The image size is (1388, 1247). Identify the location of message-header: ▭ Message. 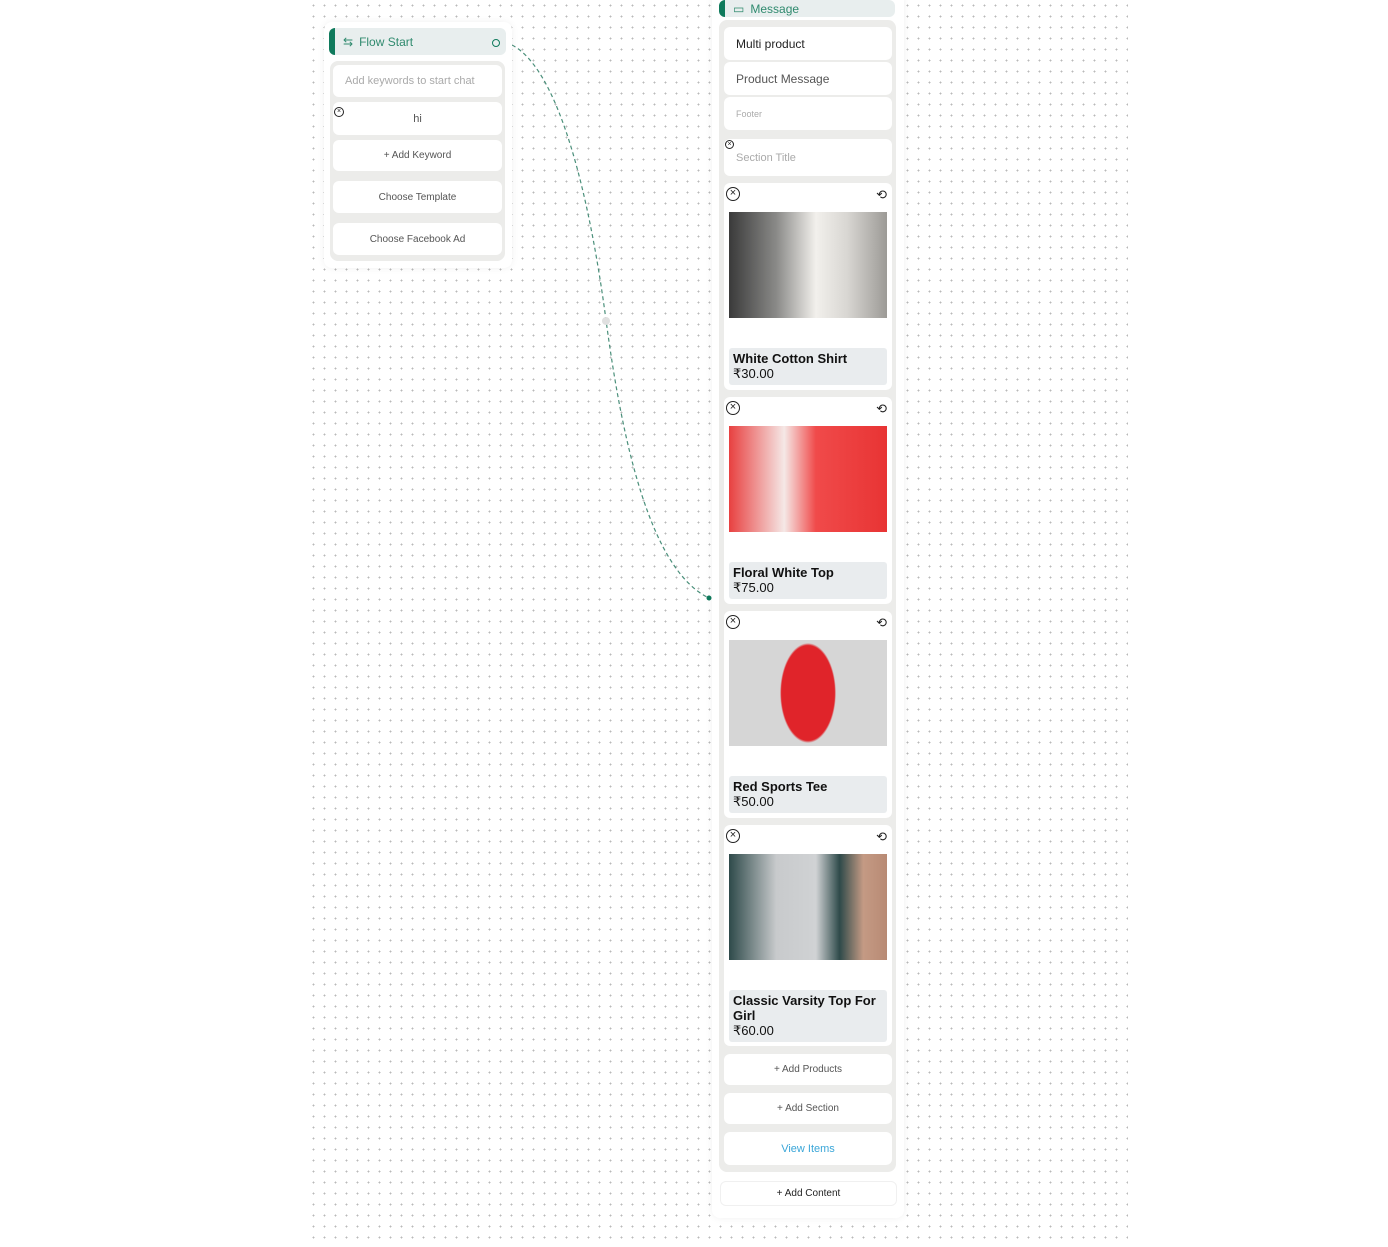
(807, 8).